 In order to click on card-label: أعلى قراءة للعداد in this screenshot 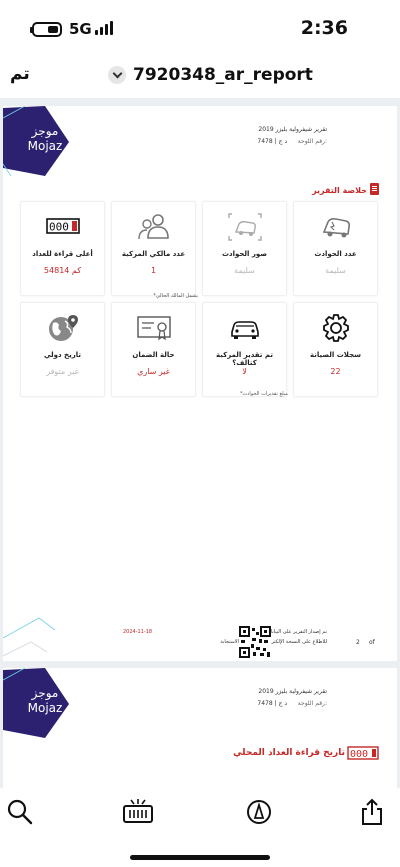, I will do `click(62, 254)`.